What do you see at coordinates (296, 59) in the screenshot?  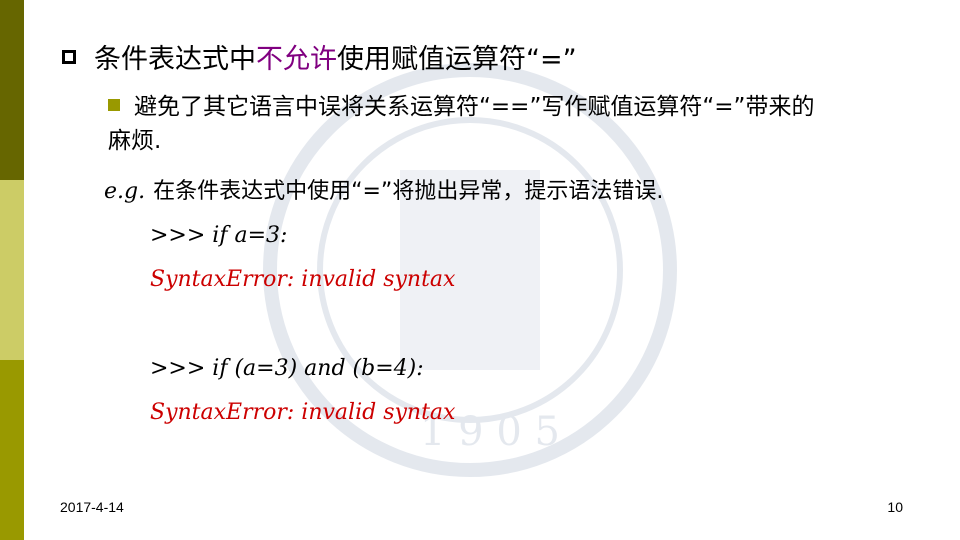 I see `heading-highlight: 不允许` at bounding box center [296, 59].